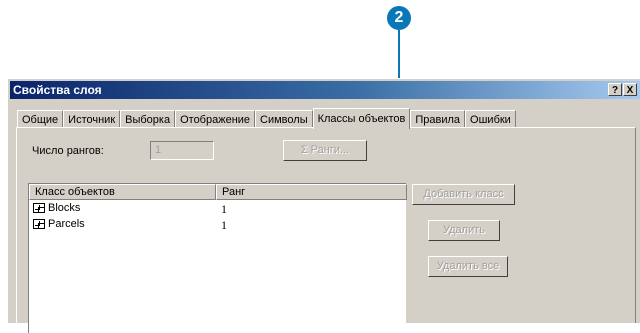 The width and height of the screenshot is (640, 333). What do you see at coordinates (64, 208) in the screenshot?
I see `list-item-name: Blocks` at bounding box center [64, 208].